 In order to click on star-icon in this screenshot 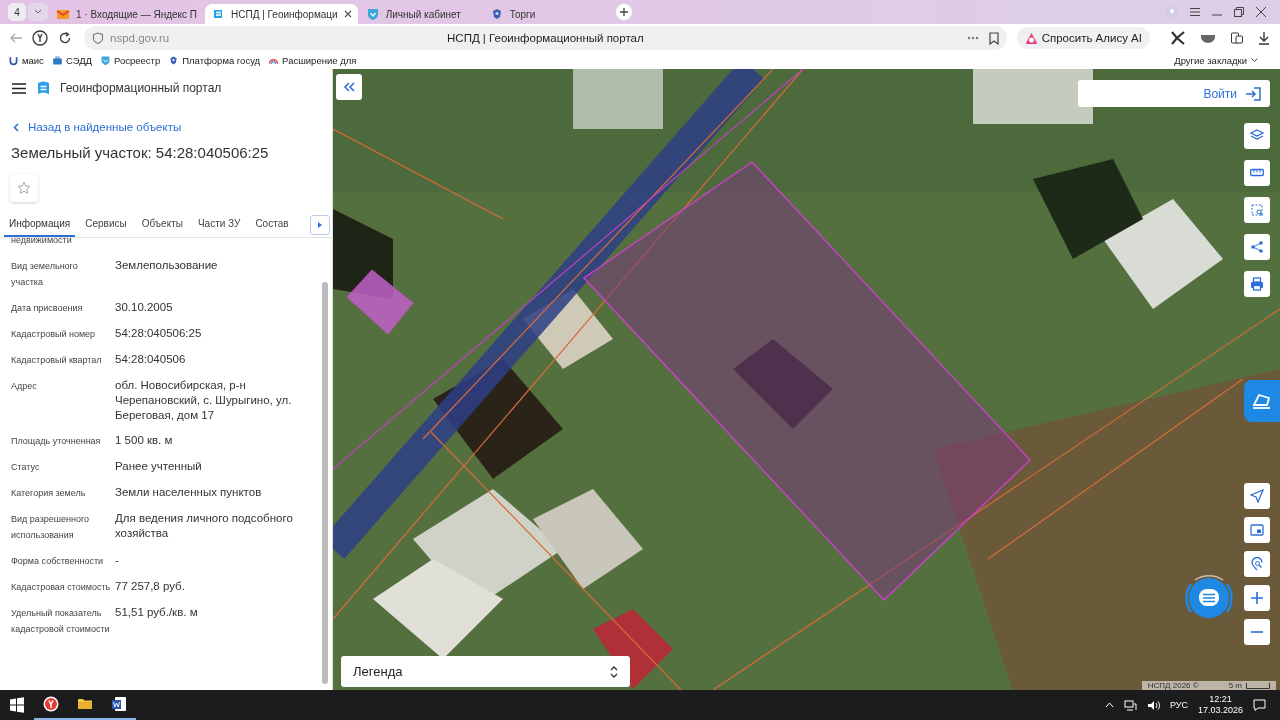, I will do `click(24, 188)`.